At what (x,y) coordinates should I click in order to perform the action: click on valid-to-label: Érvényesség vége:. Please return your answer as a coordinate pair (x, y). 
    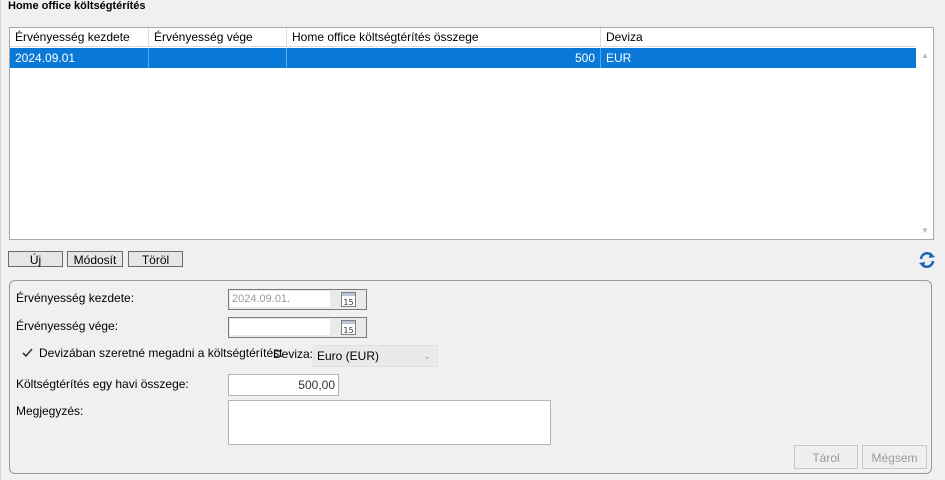
    Looking at the image, I should click on (67, 326).